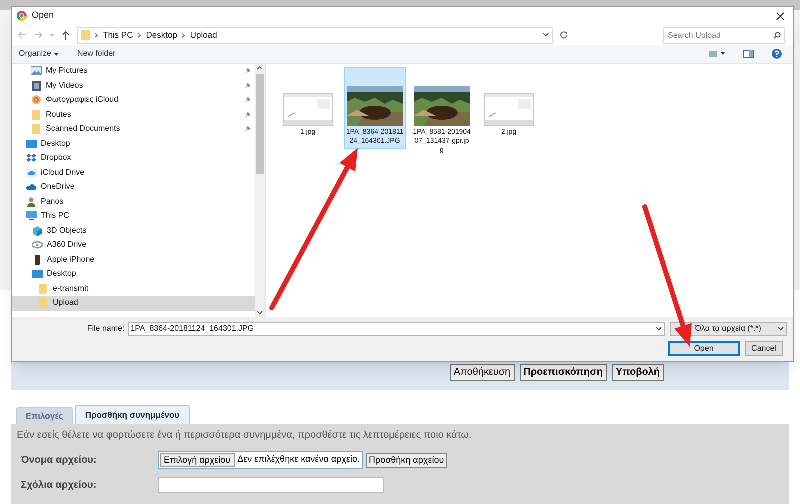 This screenshot has width=800, height=504. What do you see at coordinates (777, 35) in the screenshot?
I see `search-icon` at bounding box center [777, 35].